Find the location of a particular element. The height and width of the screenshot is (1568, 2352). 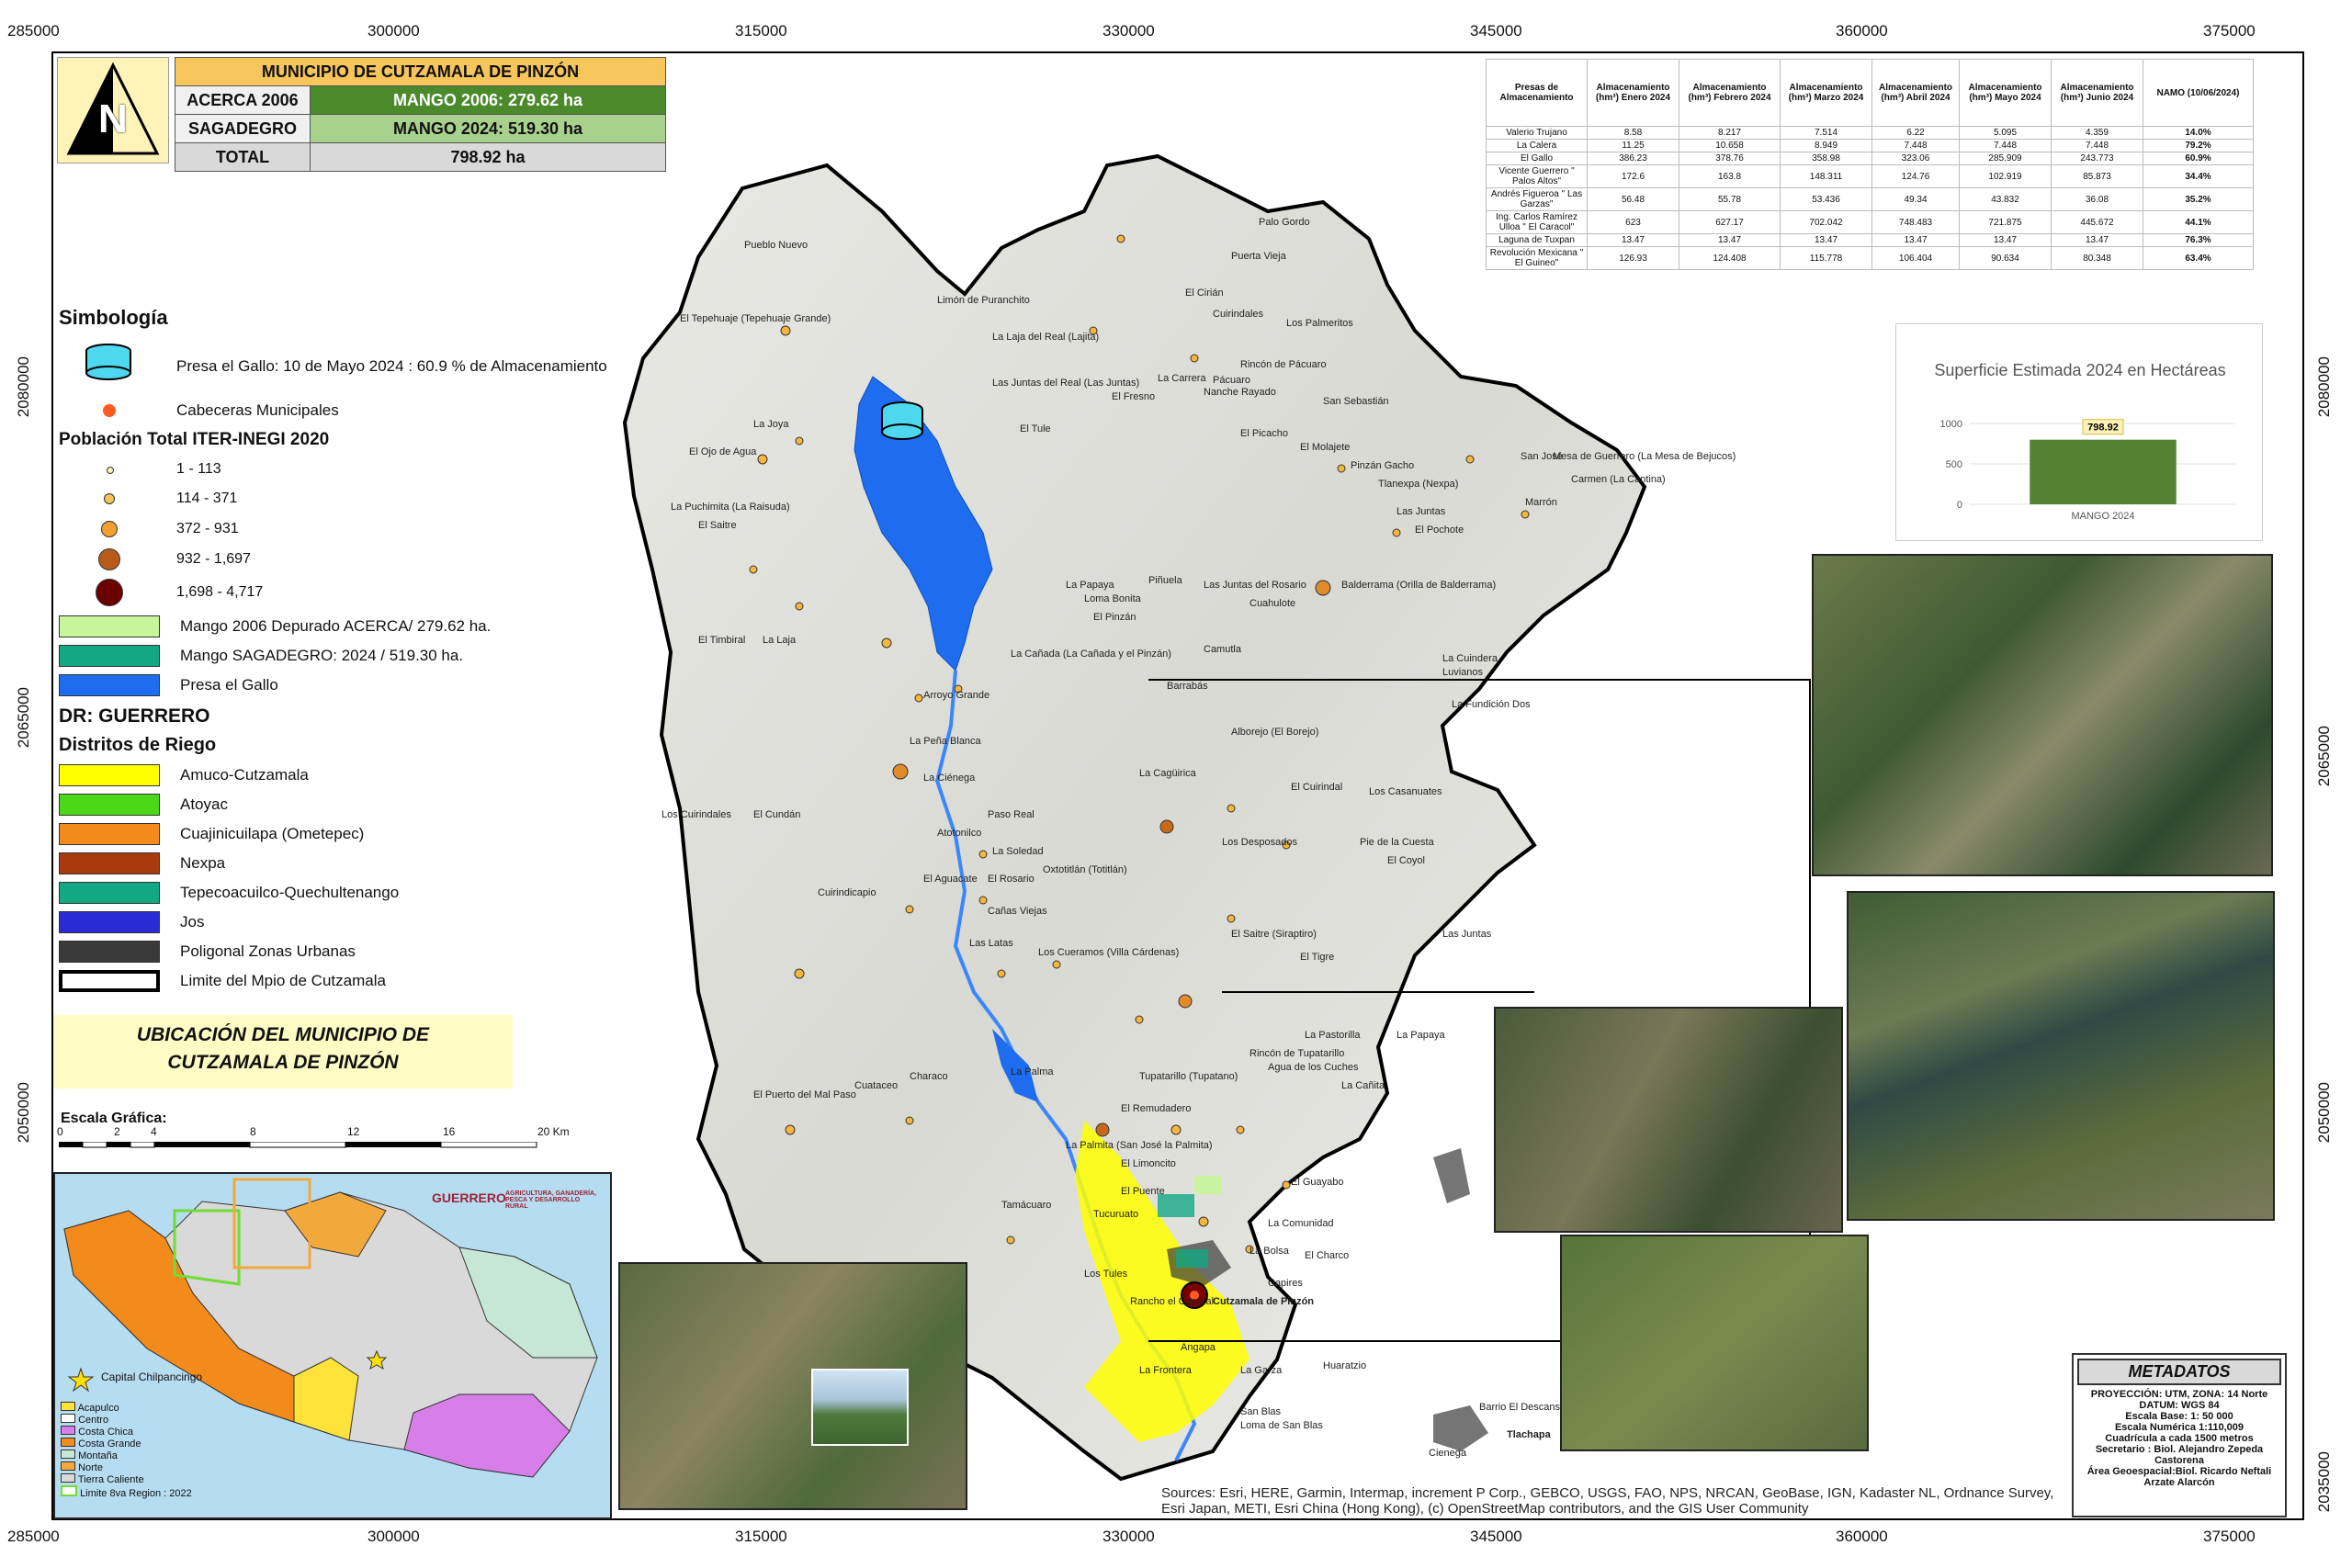

place-label: El Fresno is located at coordinates (1133, 397).